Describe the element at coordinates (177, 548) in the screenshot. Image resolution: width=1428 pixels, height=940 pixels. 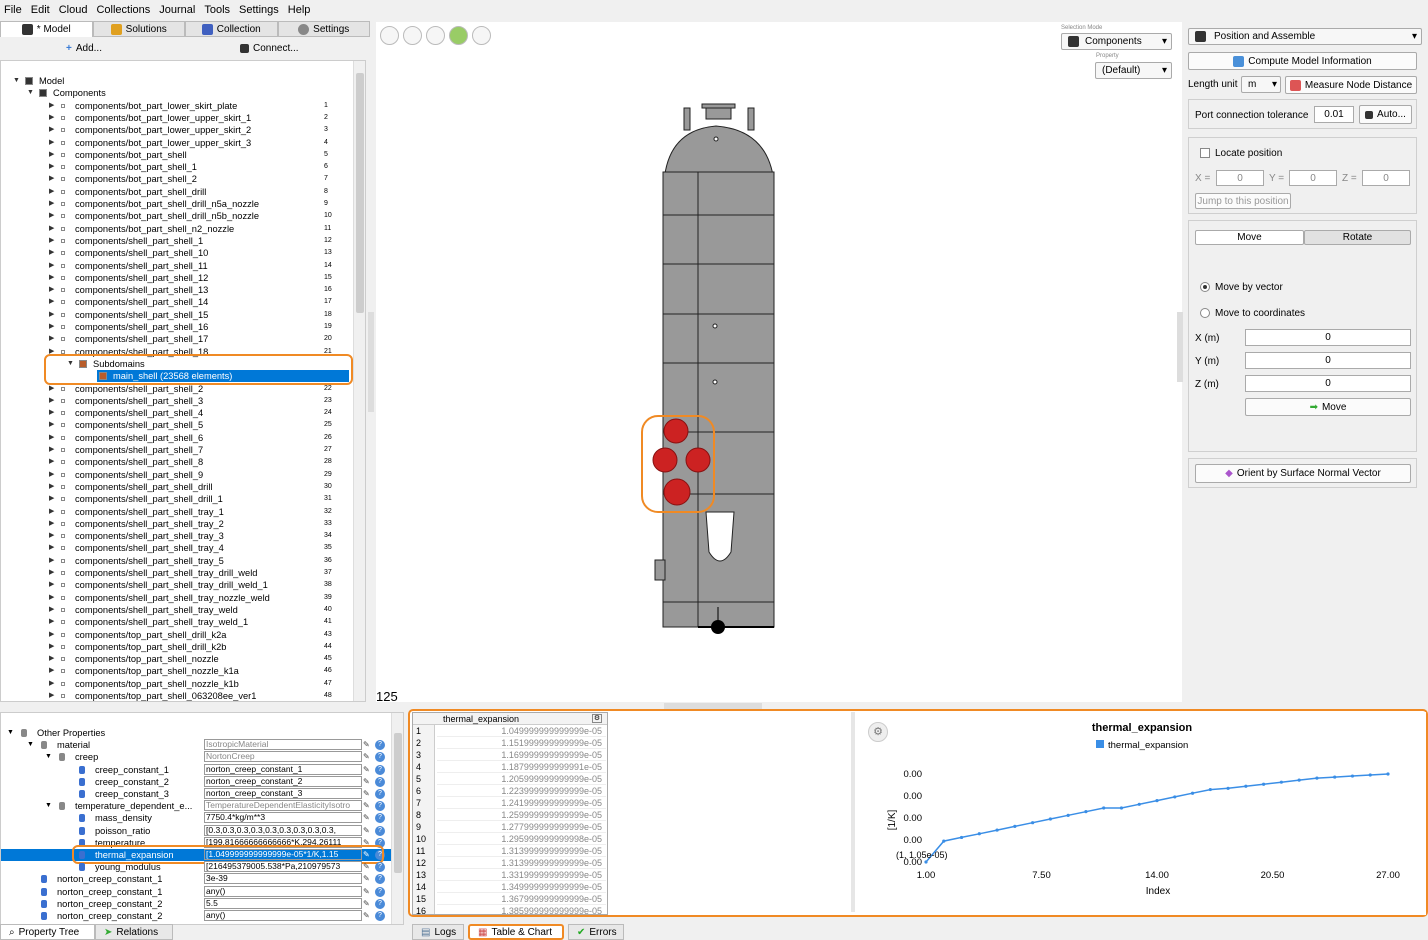
I see `tree-component-item: ▶ components/shell_part_shell_tray_4 35` at that location.